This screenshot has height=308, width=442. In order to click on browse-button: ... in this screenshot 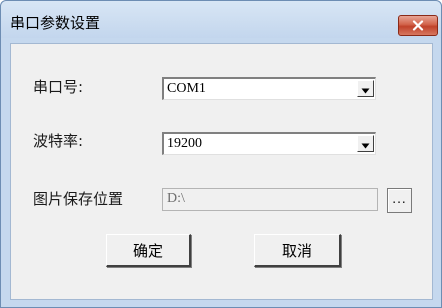, I will do `click(399, 200)`.